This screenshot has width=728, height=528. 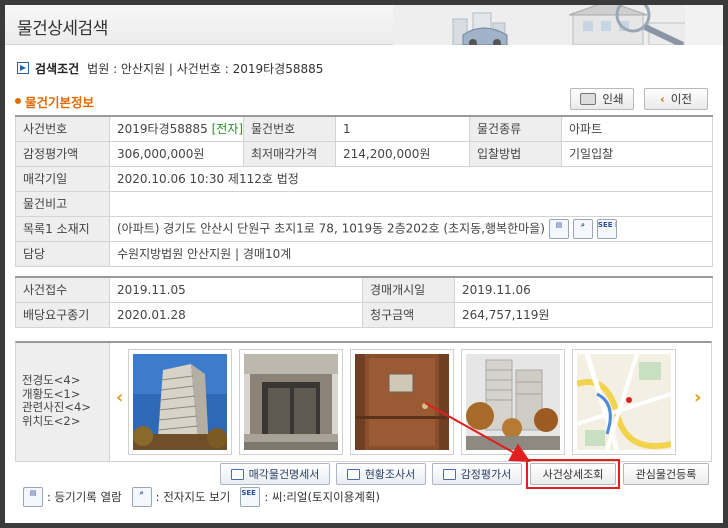 I want to click on charge-value: 수원지방법원 안산지원 | 경매10계, so click(x=411, y=253).